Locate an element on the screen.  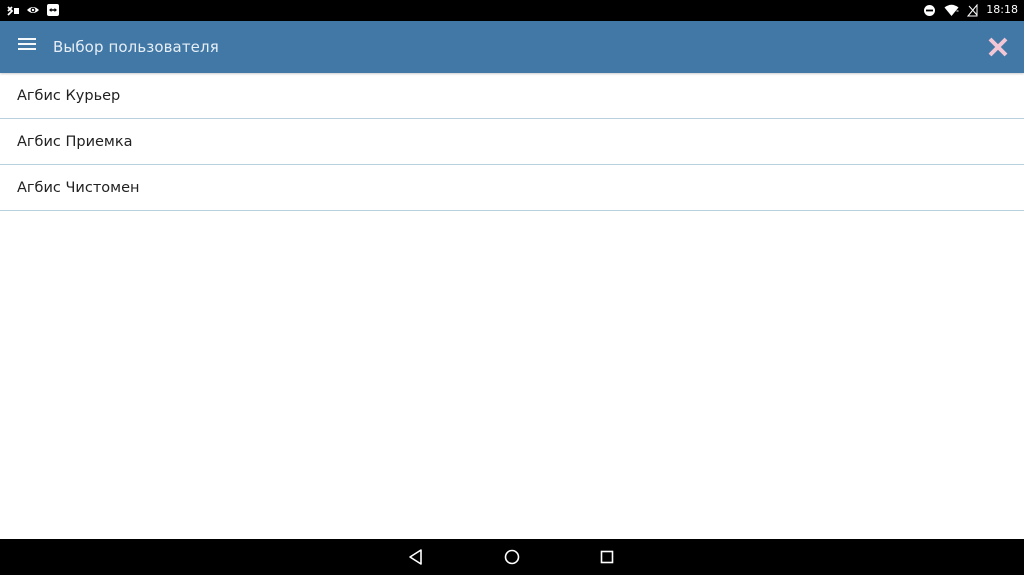
user-item-reception: Агбис Приемка is located at coordinates (512, 142).